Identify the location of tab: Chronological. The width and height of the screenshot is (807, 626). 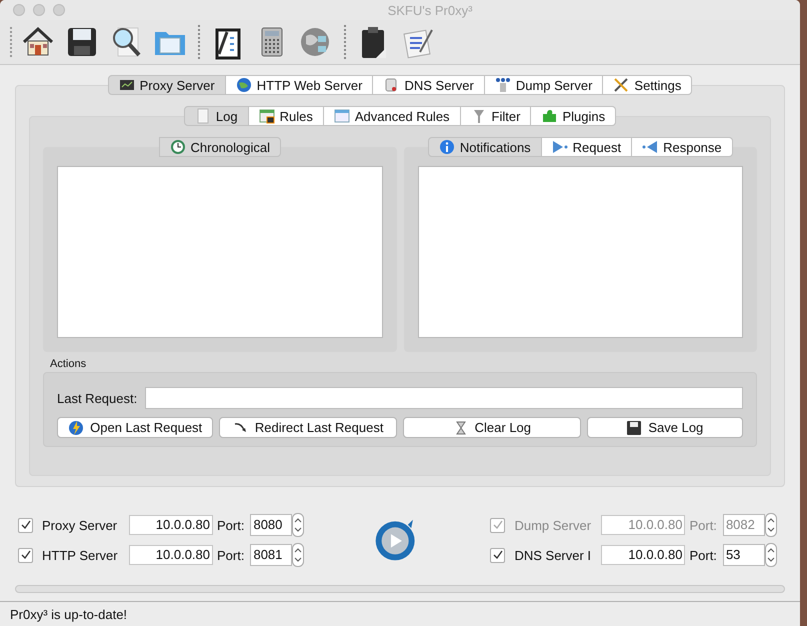
(219, 147).